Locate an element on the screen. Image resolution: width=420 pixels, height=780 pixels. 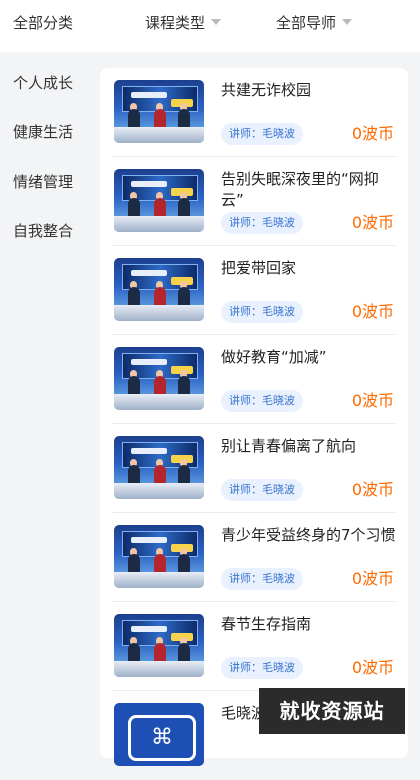
sidebar-item-healthy-living: 健康生活 is located at coordinates (43, 131).